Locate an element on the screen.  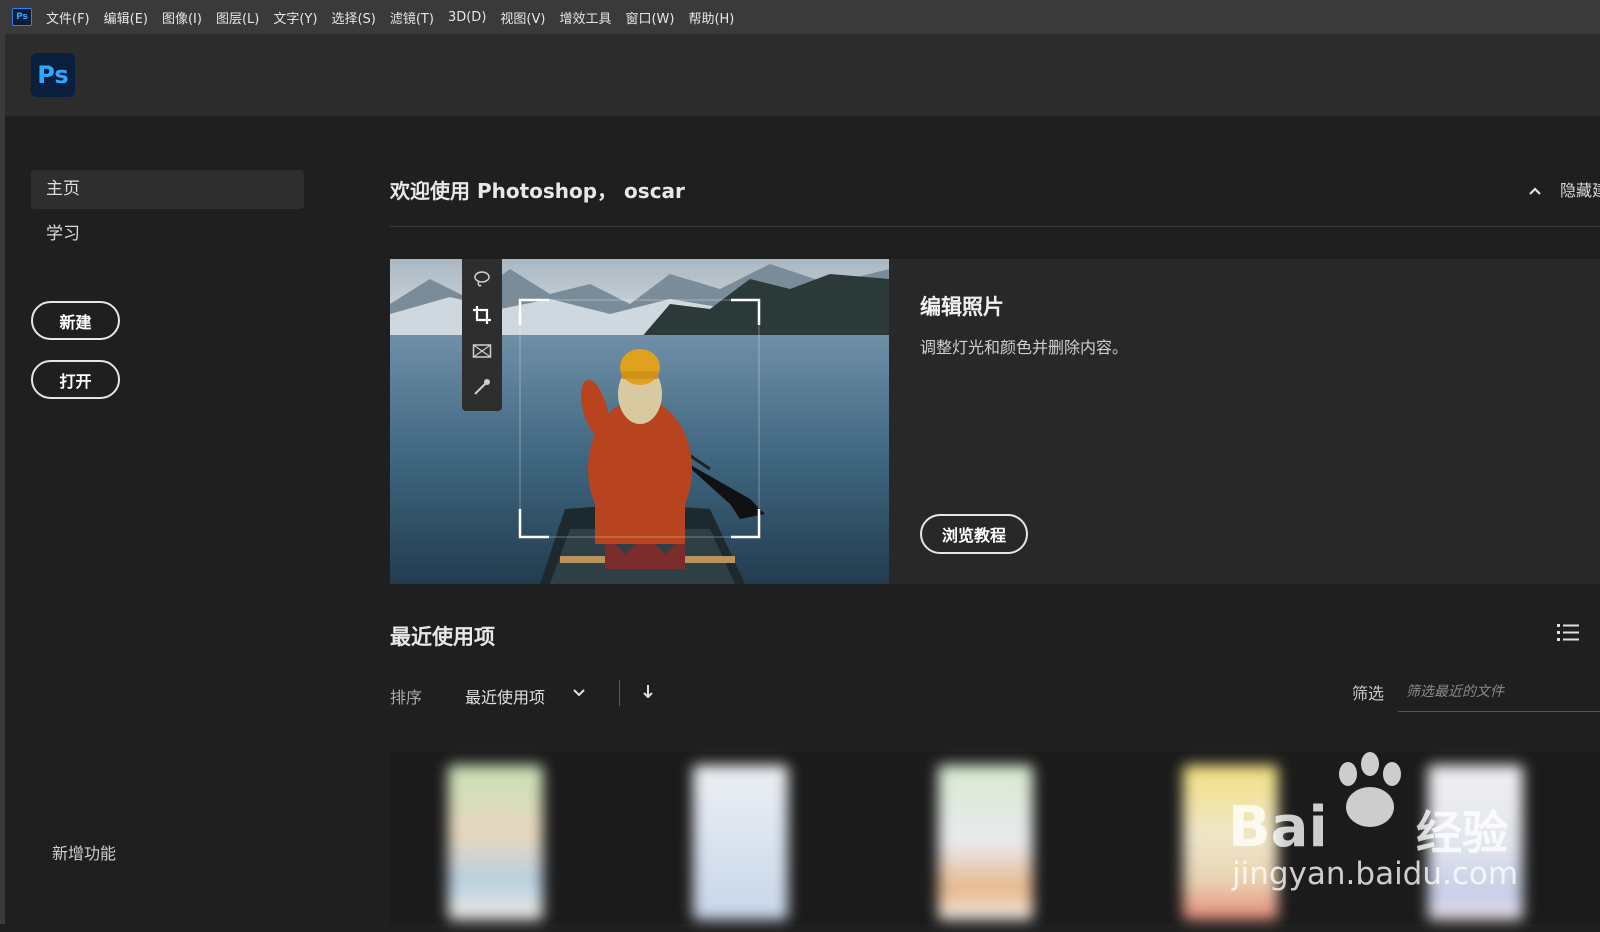
hero-tool-panel is located at coordinates (482, 335).